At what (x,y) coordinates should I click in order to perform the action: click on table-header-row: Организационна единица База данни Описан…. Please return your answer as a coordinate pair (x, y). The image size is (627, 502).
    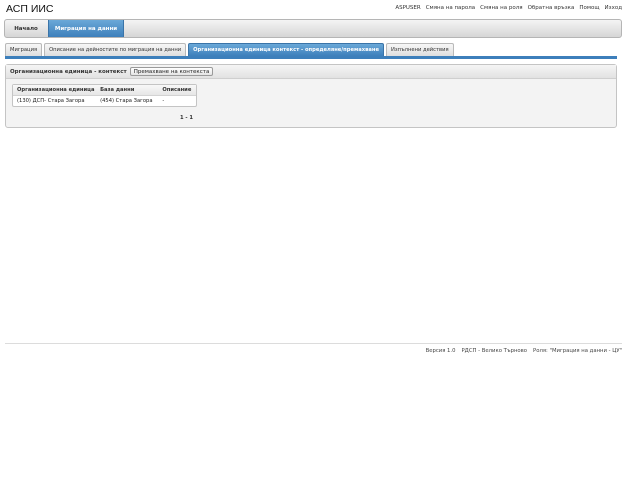
    Looking at the image, I should click on (104, 90).